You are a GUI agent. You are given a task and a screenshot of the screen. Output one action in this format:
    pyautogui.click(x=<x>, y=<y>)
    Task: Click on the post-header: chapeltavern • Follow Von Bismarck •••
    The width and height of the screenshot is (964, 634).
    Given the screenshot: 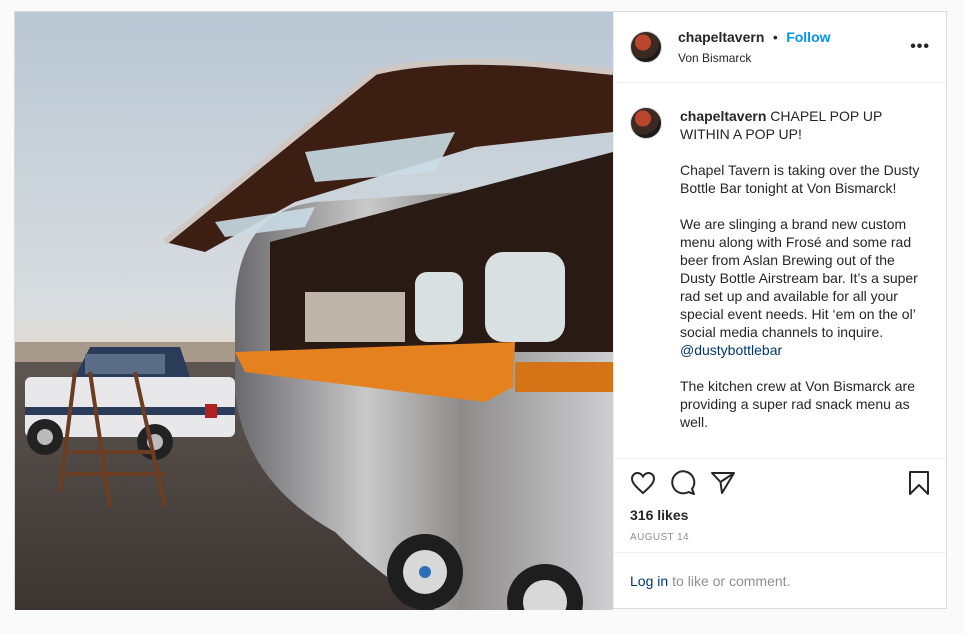 What is the action you would take?
    pyautogui.click(x=780, y=47)
    